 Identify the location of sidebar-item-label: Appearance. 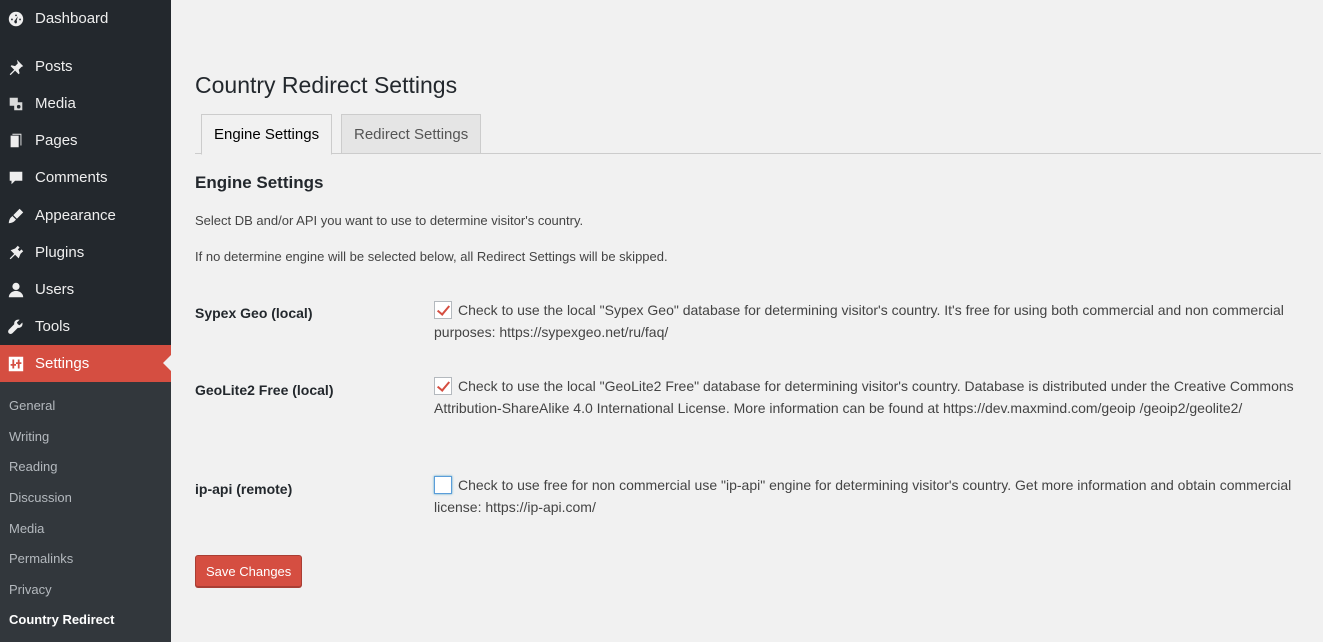
(75, 215).